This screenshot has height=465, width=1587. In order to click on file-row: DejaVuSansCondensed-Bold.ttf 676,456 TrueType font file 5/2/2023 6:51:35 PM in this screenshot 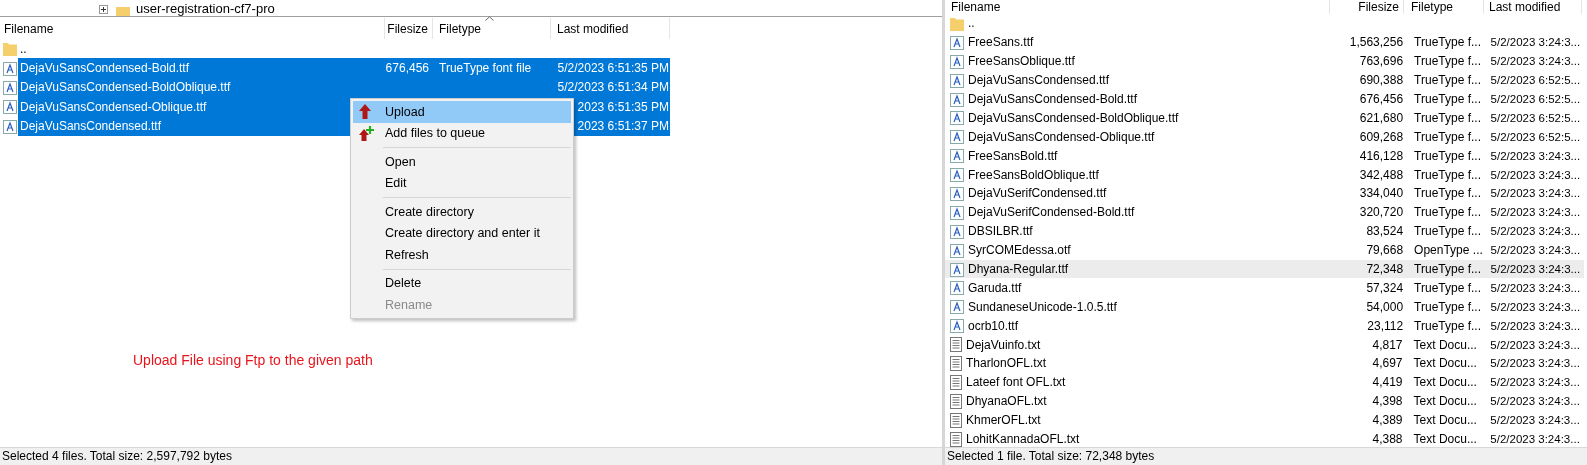, I will do `click(344, 68)`.